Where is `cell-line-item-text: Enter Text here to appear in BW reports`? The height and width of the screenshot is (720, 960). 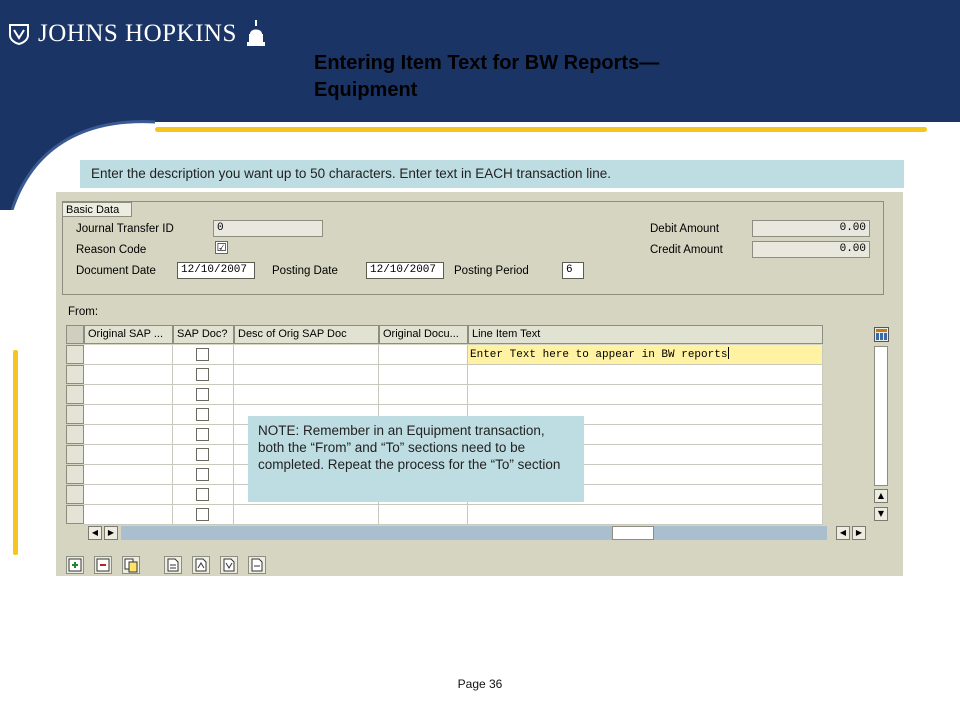 cell-line-item-text: Enter Text here to appear in BW reports is located at coordinates (645, 355).